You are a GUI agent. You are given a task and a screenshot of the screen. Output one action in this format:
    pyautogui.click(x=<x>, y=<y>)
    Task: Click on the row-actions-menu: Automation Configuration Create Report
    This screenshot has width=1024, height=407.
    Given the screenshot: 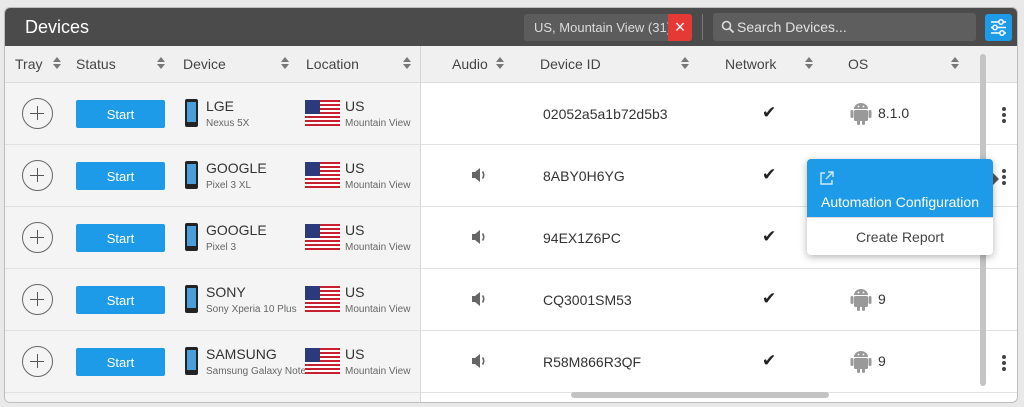 What is the action you would take?
    pyautogui.click(x=900, y=207)
    